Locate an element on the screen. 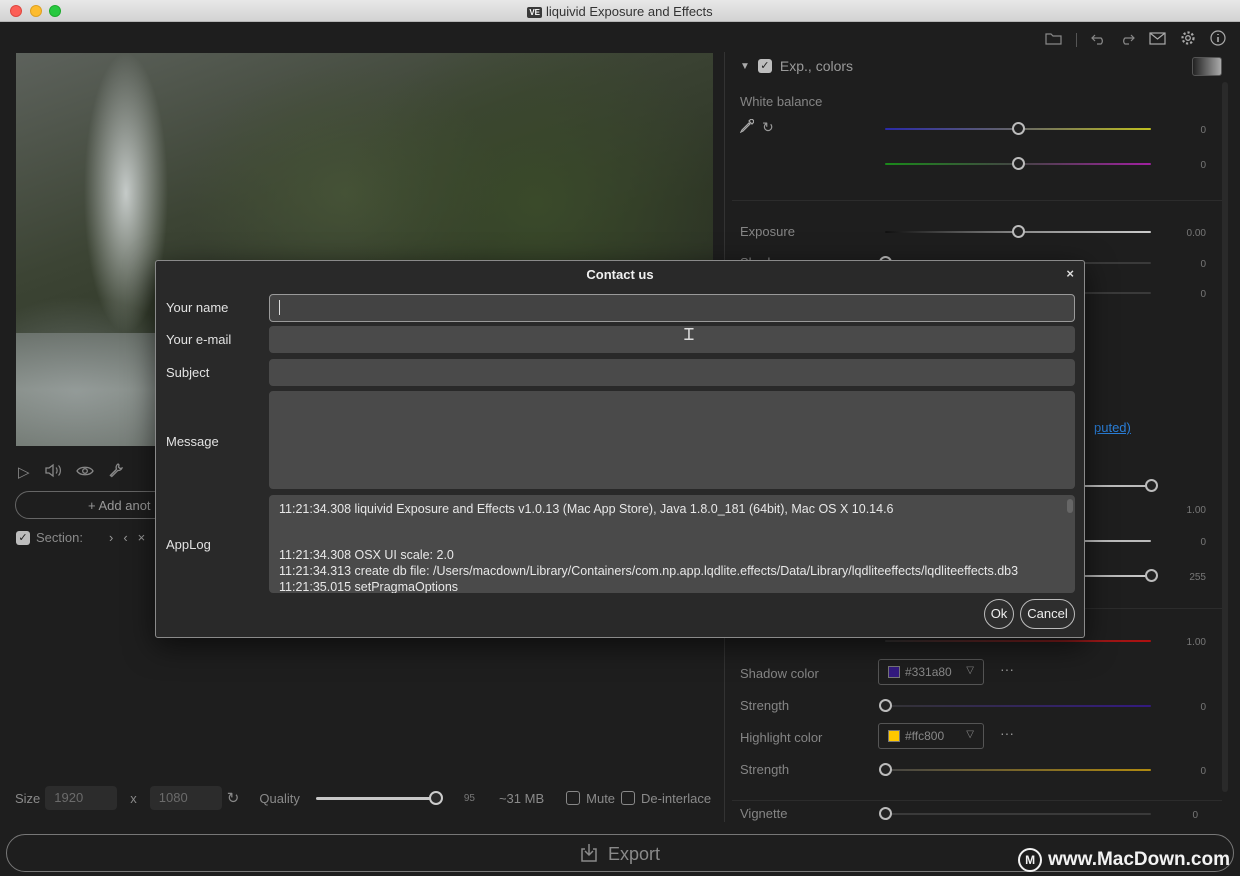  window-title: VE liquivid Exposure and Effects is located at coordinates (620, 11).